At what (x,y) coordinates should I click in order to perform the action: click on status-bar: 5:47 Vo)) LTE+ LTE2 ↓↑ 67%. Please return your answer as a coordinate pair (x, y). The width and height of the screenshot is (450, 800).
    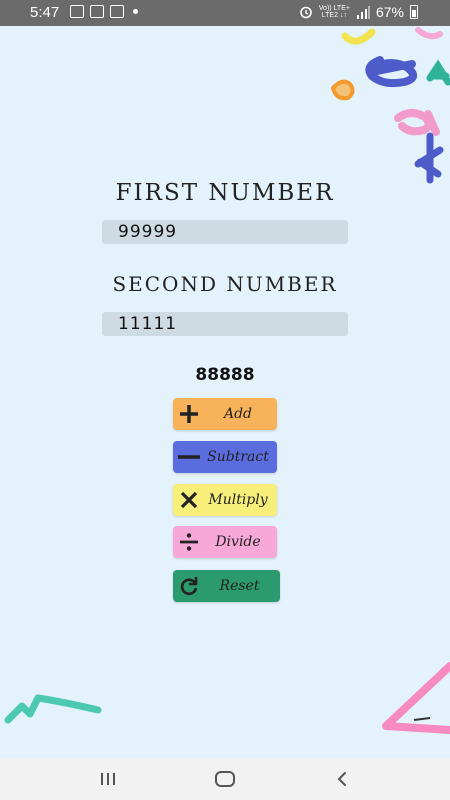
    Looking at the image, I should click on (225, 13).